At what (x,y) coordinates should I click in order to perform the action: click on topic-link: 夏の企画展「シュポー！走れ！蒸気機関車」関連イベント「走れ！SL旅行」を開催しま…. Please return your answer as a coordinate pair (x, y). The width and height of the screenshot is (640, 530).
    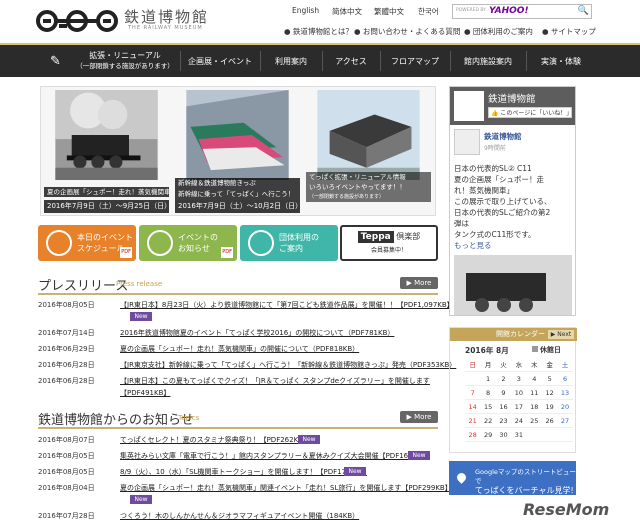
    Looking at the image, I should click on (286, 488).